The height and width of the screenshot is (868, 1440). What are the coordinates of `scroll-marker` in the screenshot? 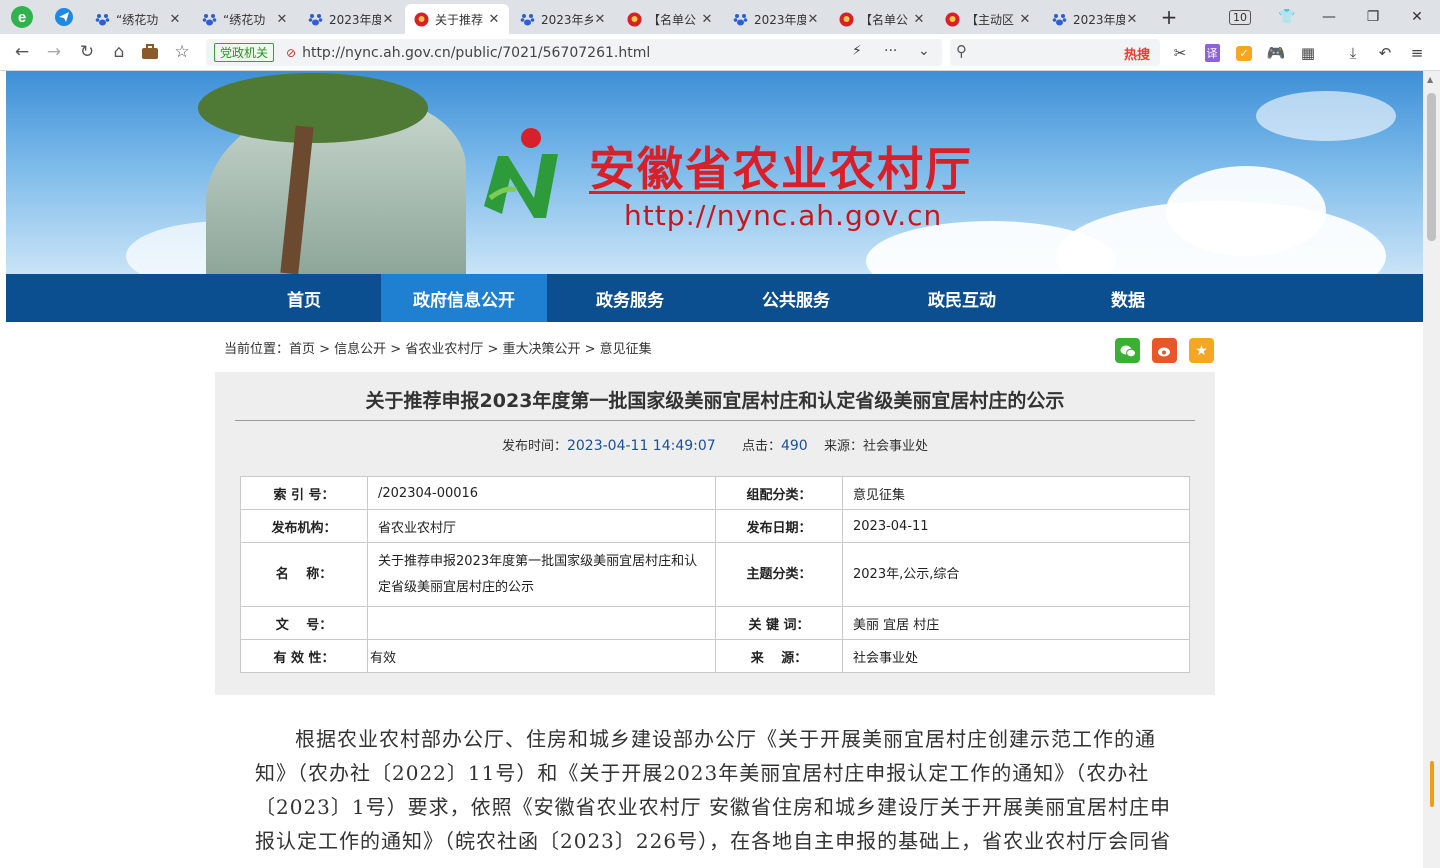 It's located at (1432, 784).